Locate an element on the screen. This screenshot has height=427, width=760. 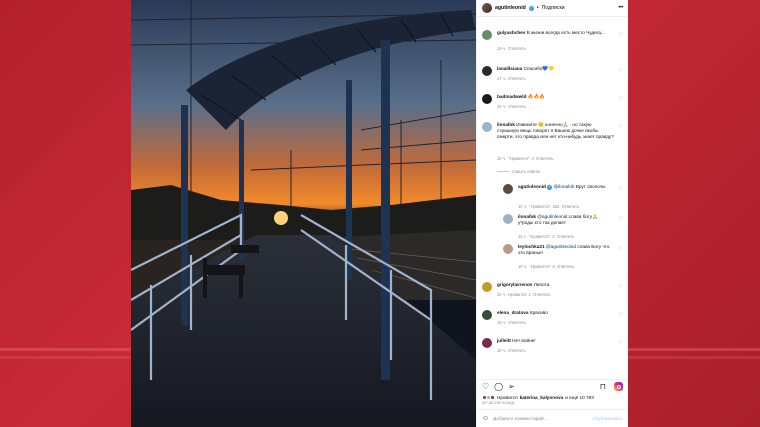
post-header: agutinleonid ✓ • Подписки ••• is located at coordinates (552, 8).